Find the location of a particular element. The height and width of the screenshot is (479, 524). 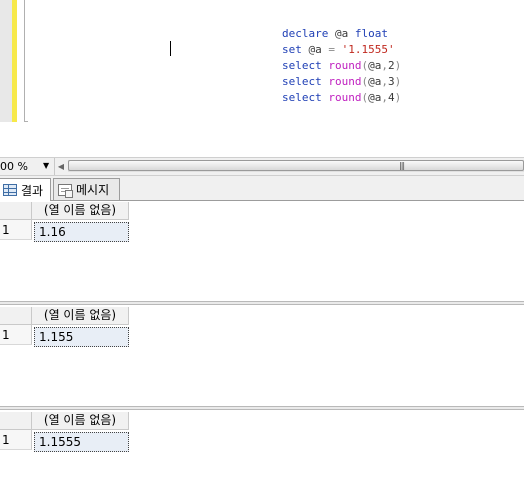

code-token: set is located at coordinates (295, 49).